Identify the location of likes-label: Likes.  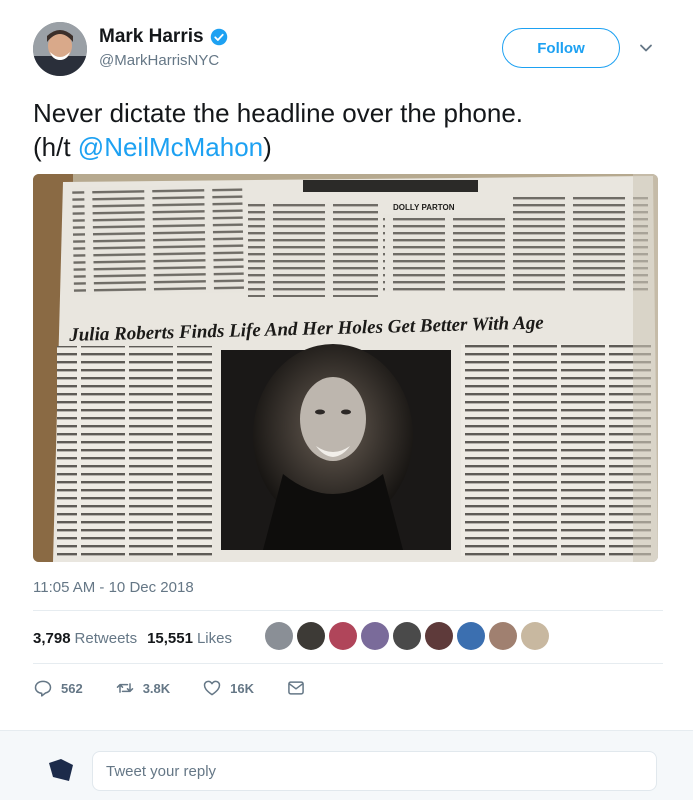
(214, 638).